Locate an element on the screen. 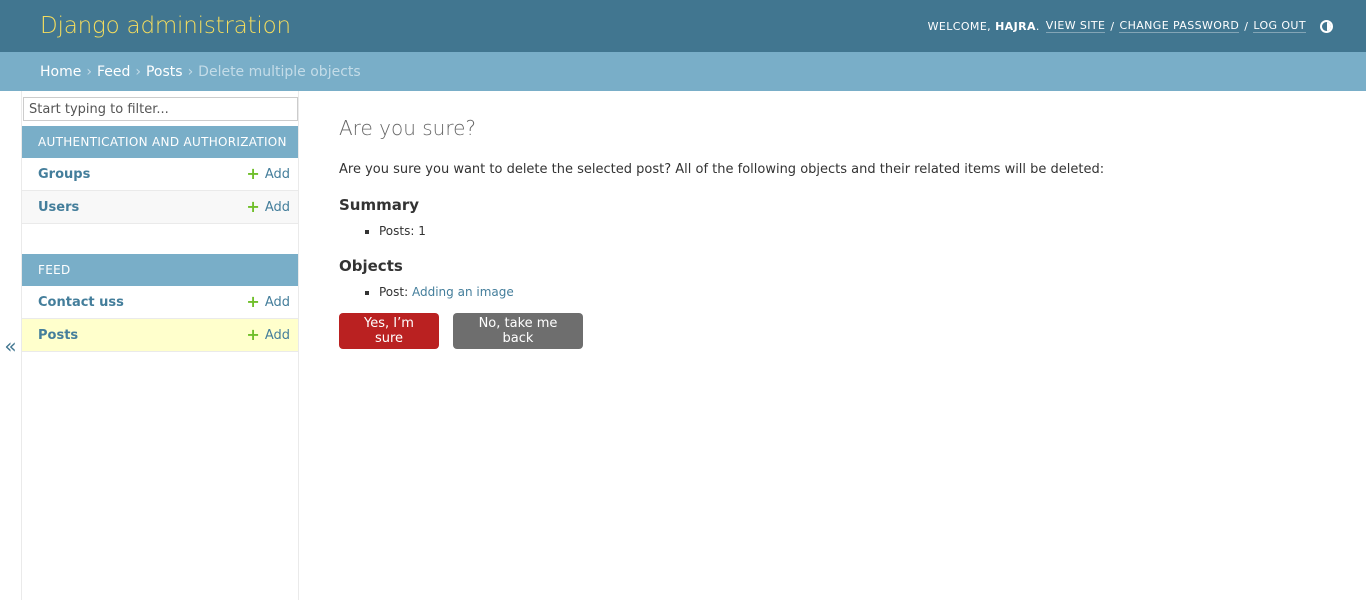 This screenshot has height=600, width=1366. change-password-link: Change password is located at coordinates (1179, 26).